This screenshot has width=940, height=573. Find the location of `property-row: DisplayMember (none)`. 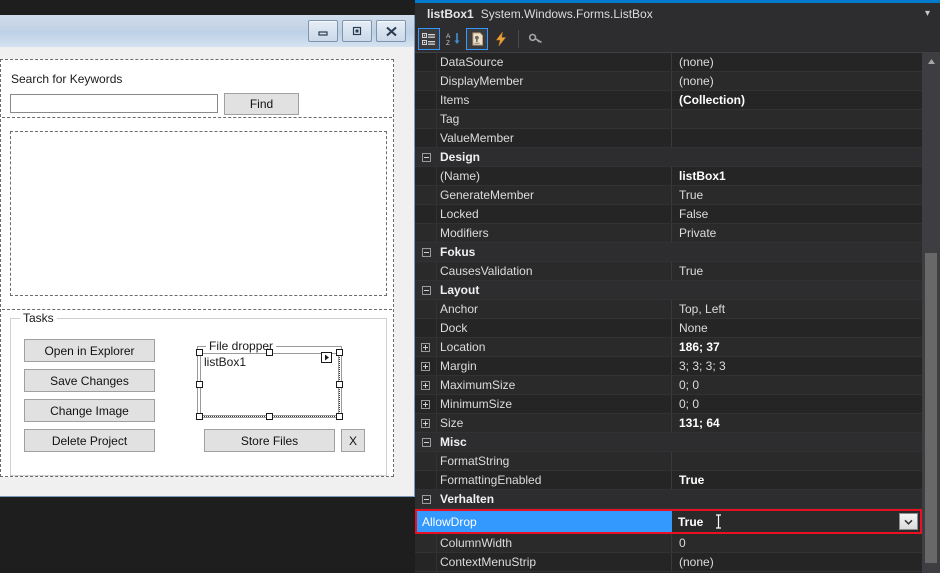

property-row: DisplayMember (none) is located at coordinates (668, 81).